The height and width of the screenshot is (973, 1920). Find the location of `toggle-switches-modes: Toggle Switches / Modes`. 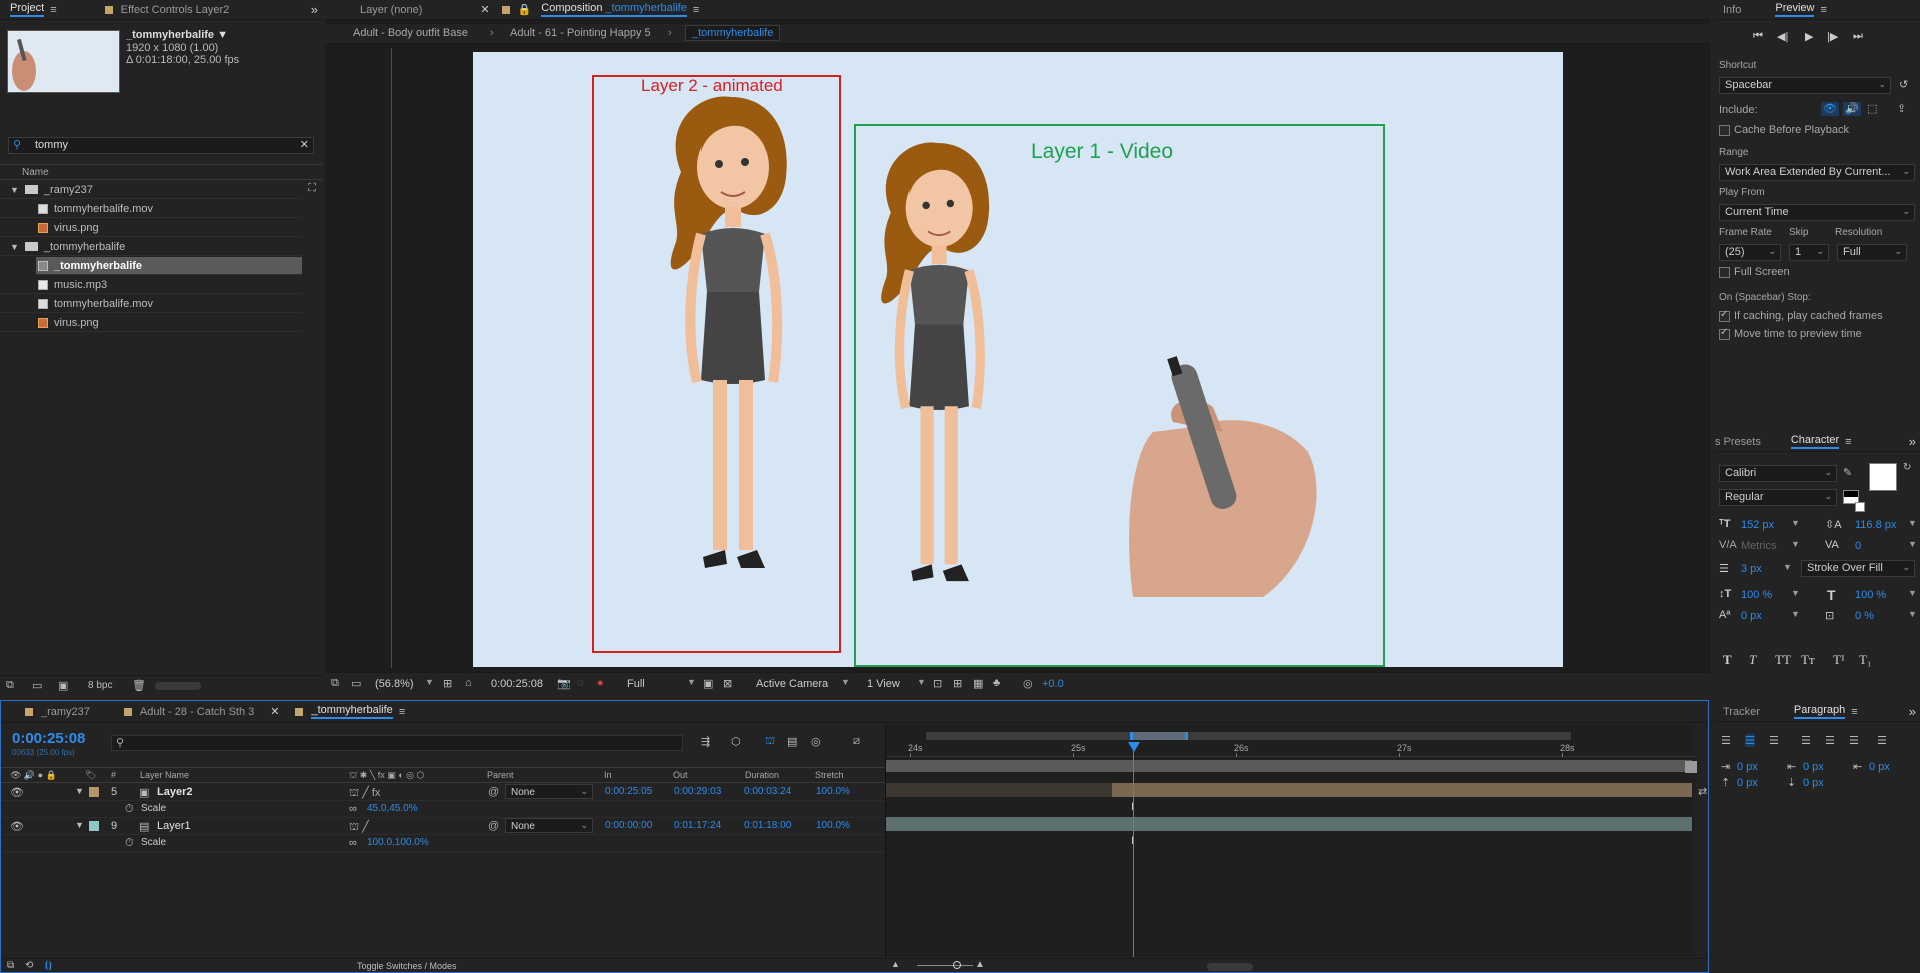

toggle-switches-modes: Toggle Switches / Modes is located at coordinates (407, 966).